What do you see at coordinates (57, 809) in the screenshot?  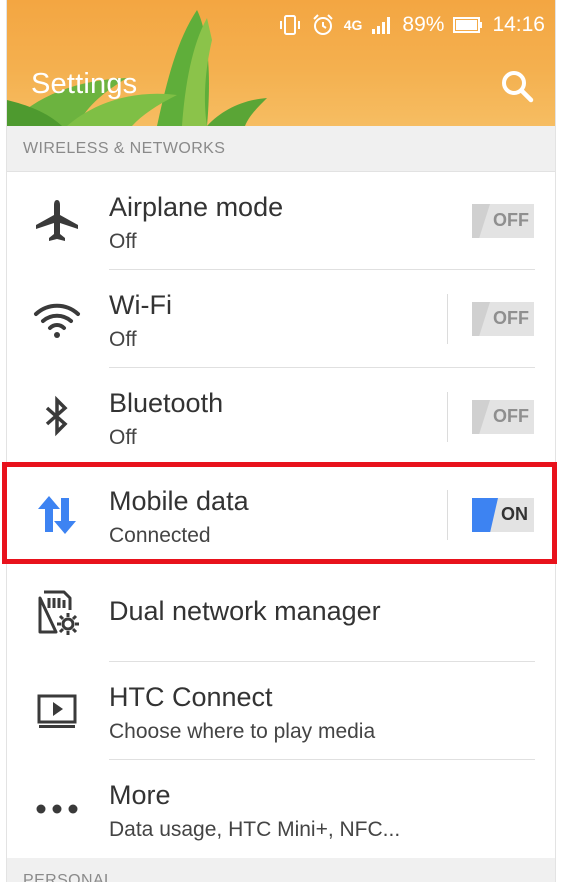 I see `more-dots-icon` at bounding box center [57, 809].